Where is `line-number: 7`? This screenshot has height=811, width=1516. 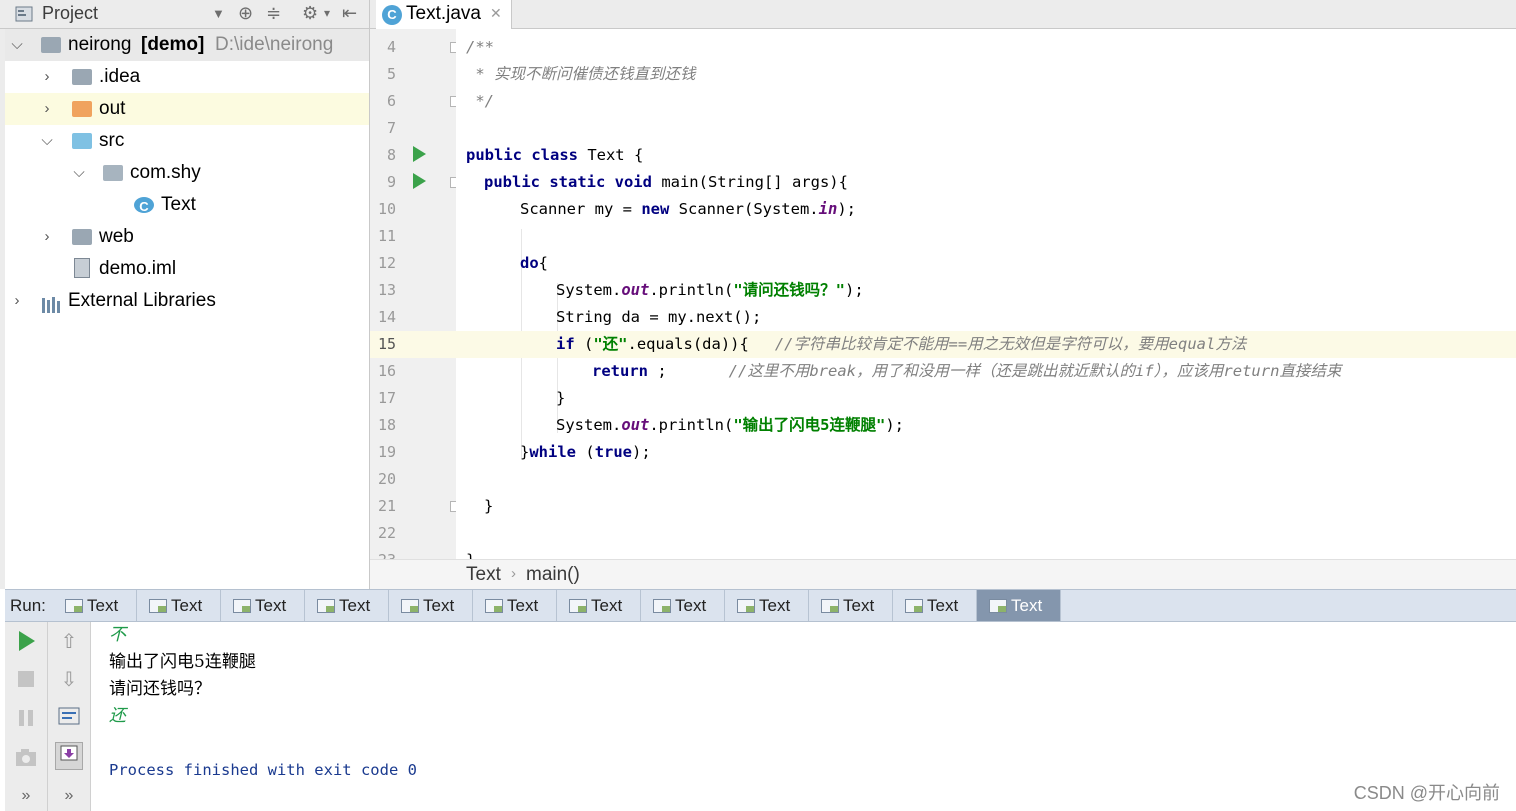
line-number: 7 is located at coordinates (391, 128).